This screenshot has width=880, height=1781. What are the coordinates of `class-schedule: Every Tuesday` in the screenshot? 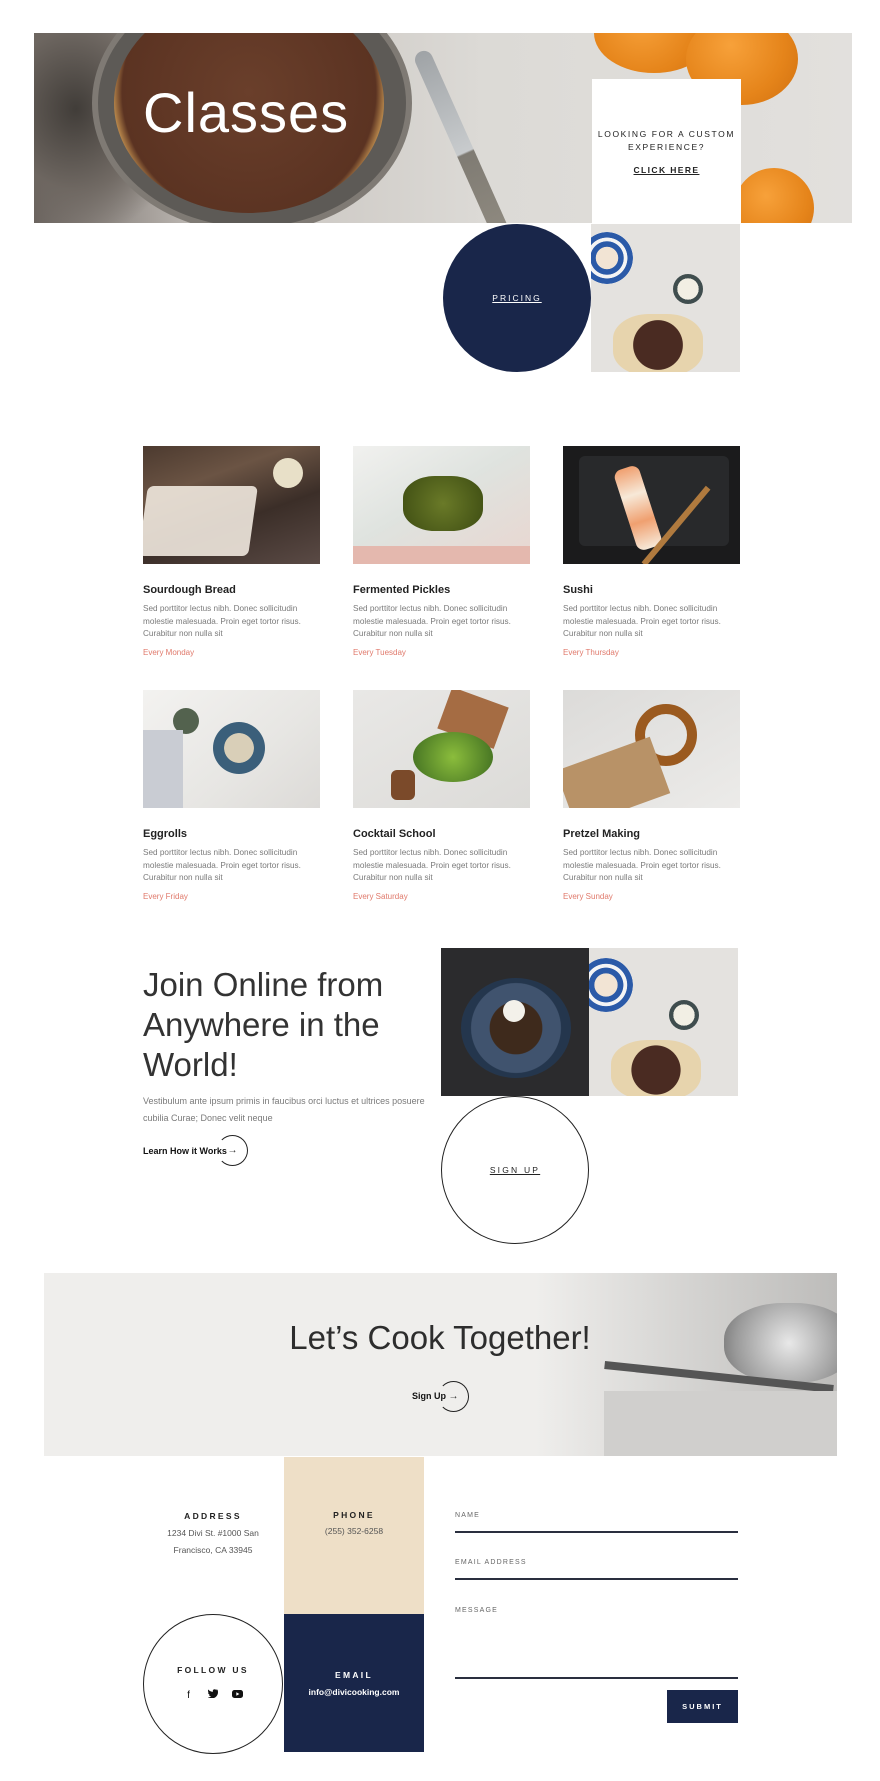 It's located at (379, 652).